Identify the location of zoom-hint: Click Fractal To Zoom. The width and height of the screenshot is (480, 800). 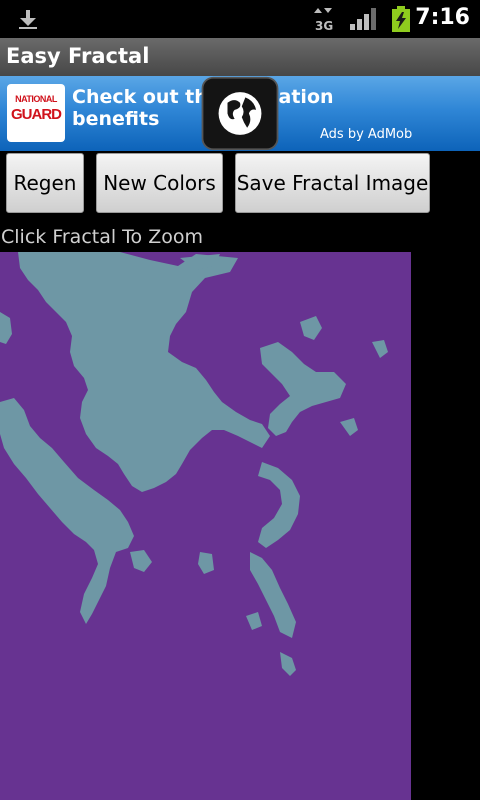
(102, 237).